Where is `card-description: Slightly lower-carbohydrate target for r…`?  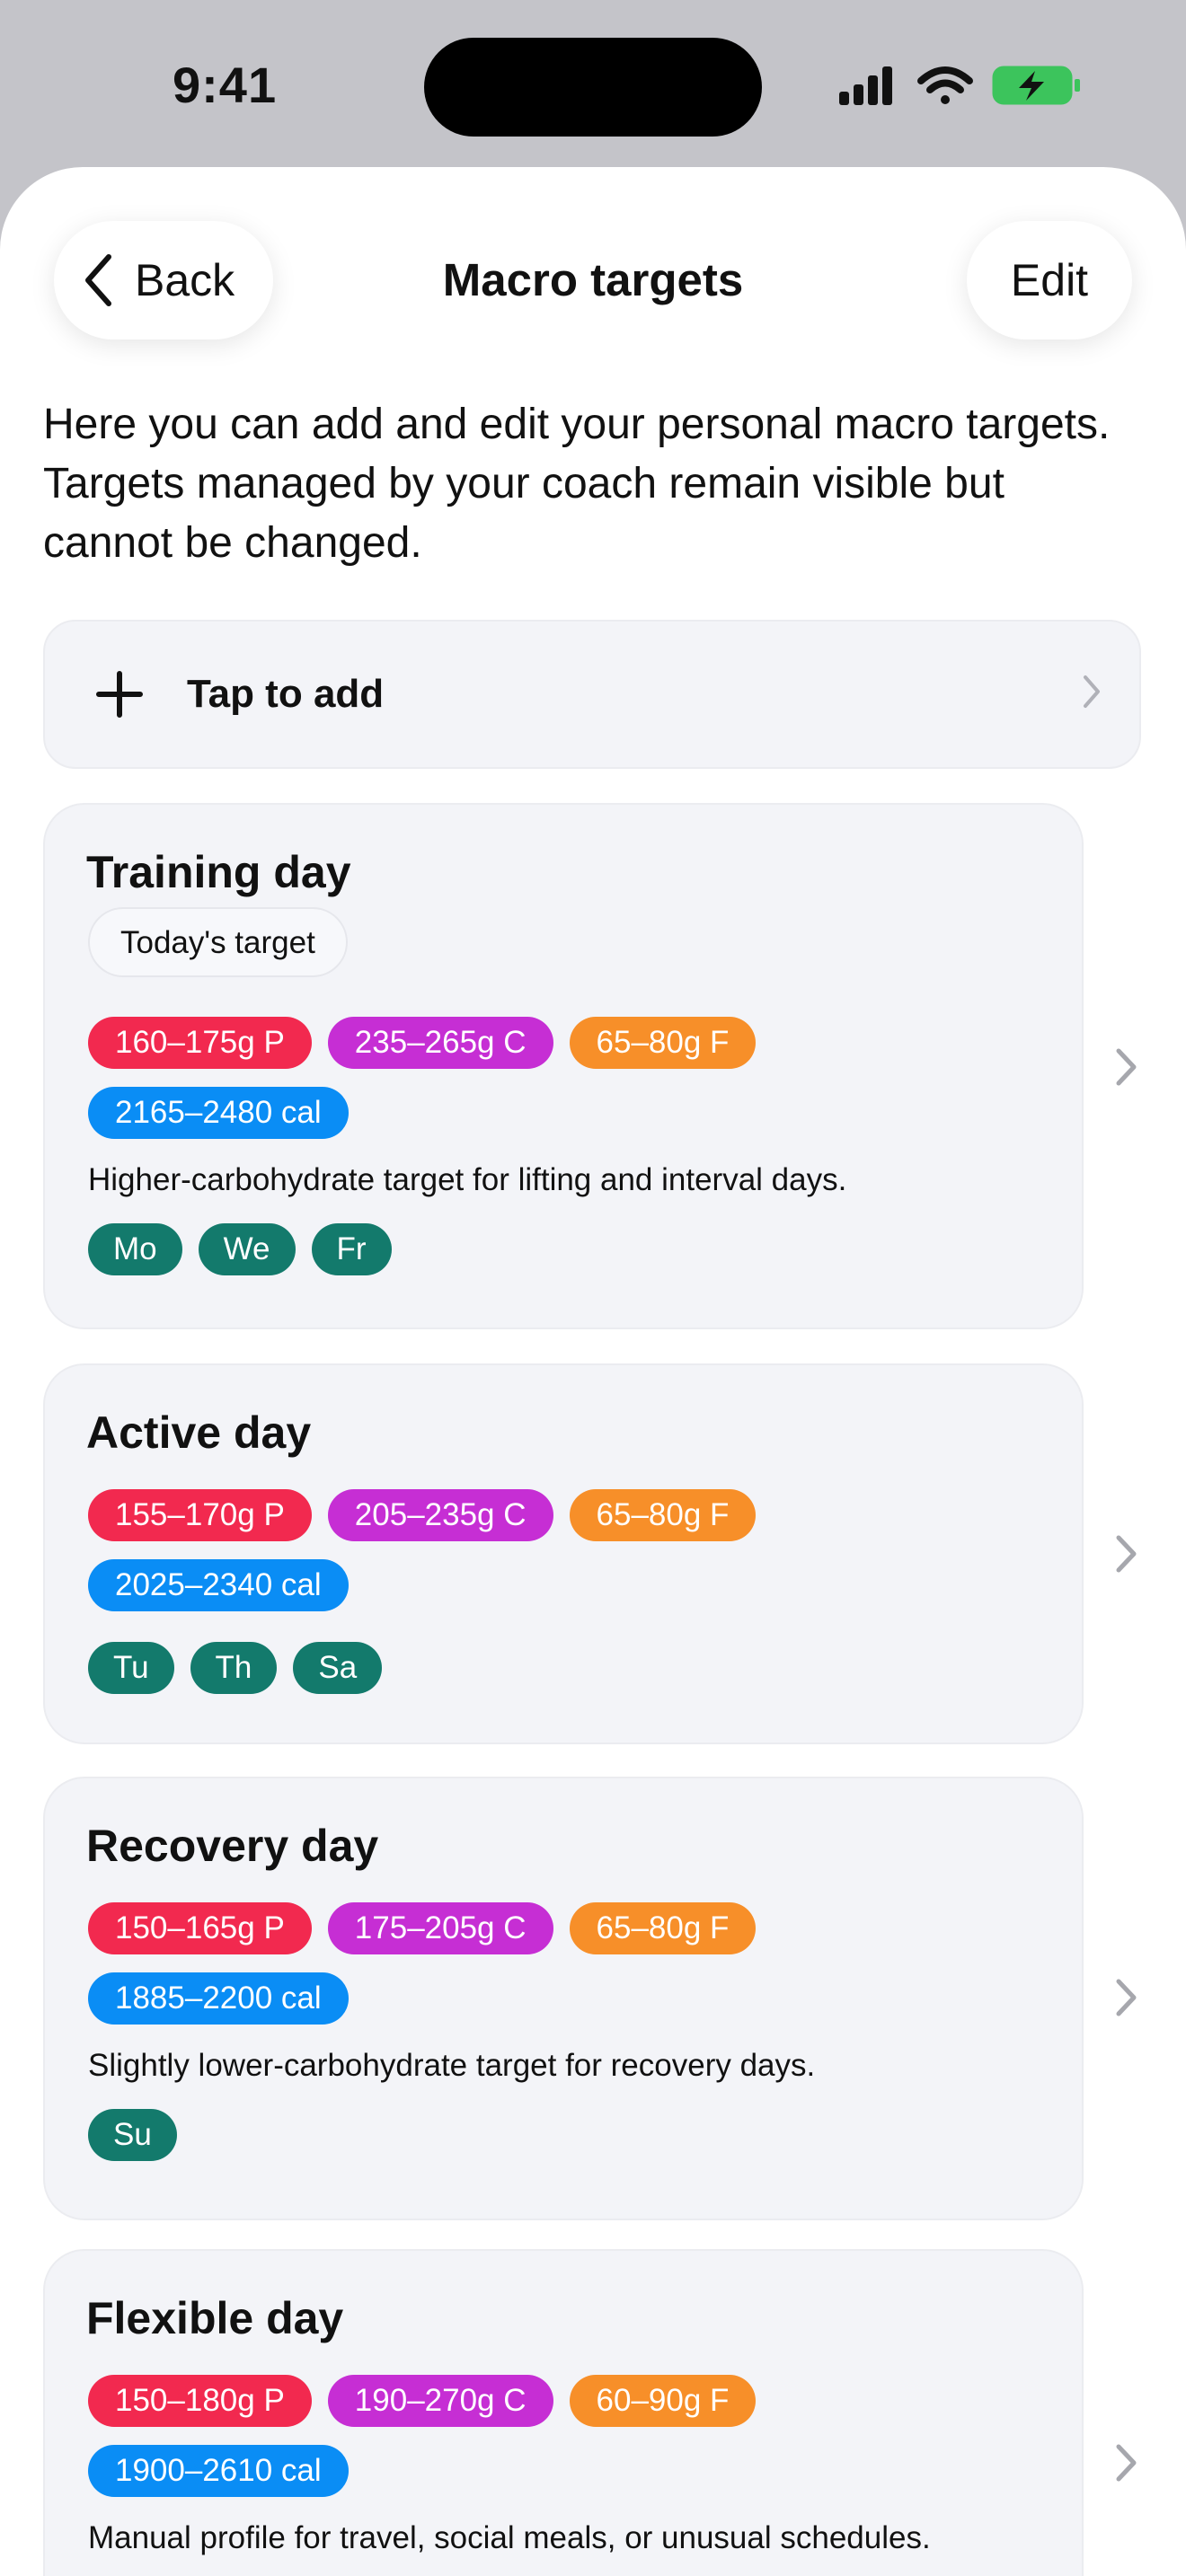 card-description: Slightly lower-carbohydrate target for r… is located at coordinates (452, 2065).